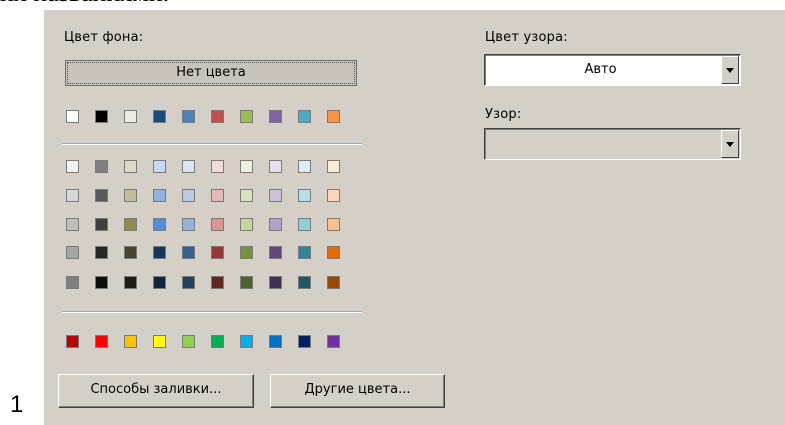 The width and height of the screenshot is (785, 425). What do you see at coordinates (104, 37) in the screenshot?
I see `background-color-label: Цвет фона:` at bounding box center [104, 37].